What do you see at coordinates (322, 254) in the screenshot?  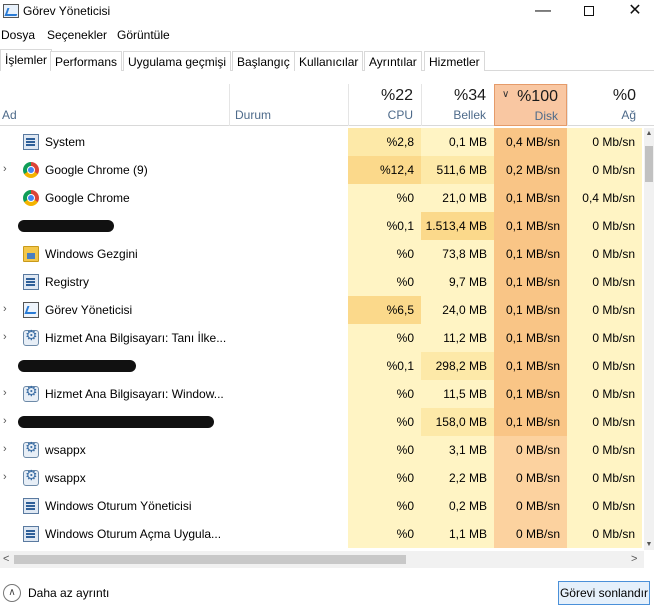 I see `table-row: Windows Gezgini %0 73,8 MB 0,1 MB/sn 0 Mb/sn` at bounding box center [322, 254].